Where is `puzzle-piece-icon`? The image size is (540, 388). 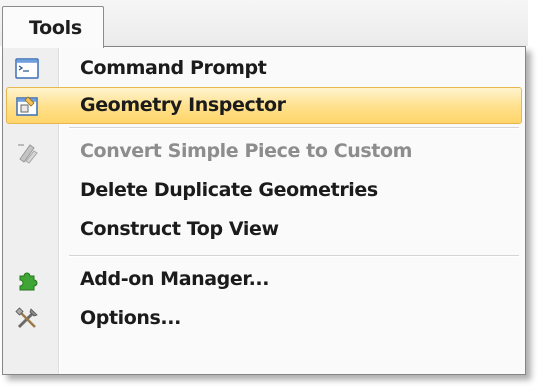 puzzle-piece-icon is located at coordinates (27, 280).